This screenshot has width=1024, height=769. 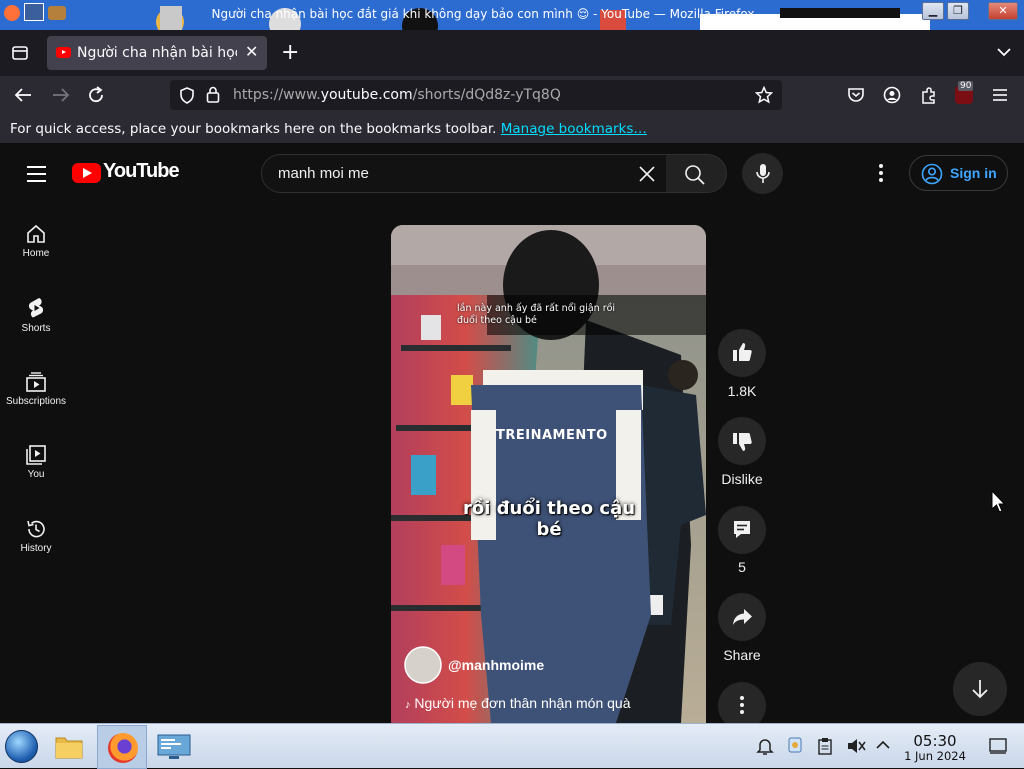 What do you see at coordinates (647, 174) in the screenshot?
I see `clear-search-icon` at bounding box center [647, 174].